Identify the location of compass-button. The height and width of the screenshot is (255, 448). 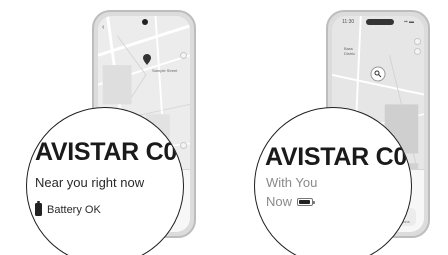
(417, 51).